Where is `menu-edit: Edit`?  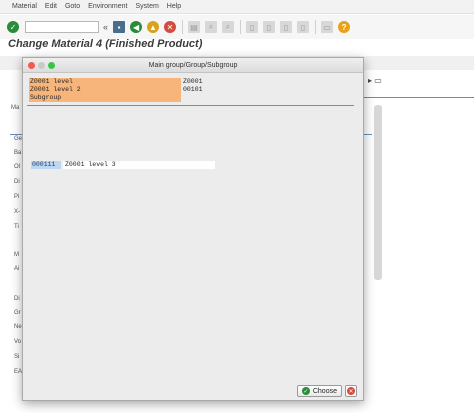
menu-edit: Edit is located at coordinates (51, 6).